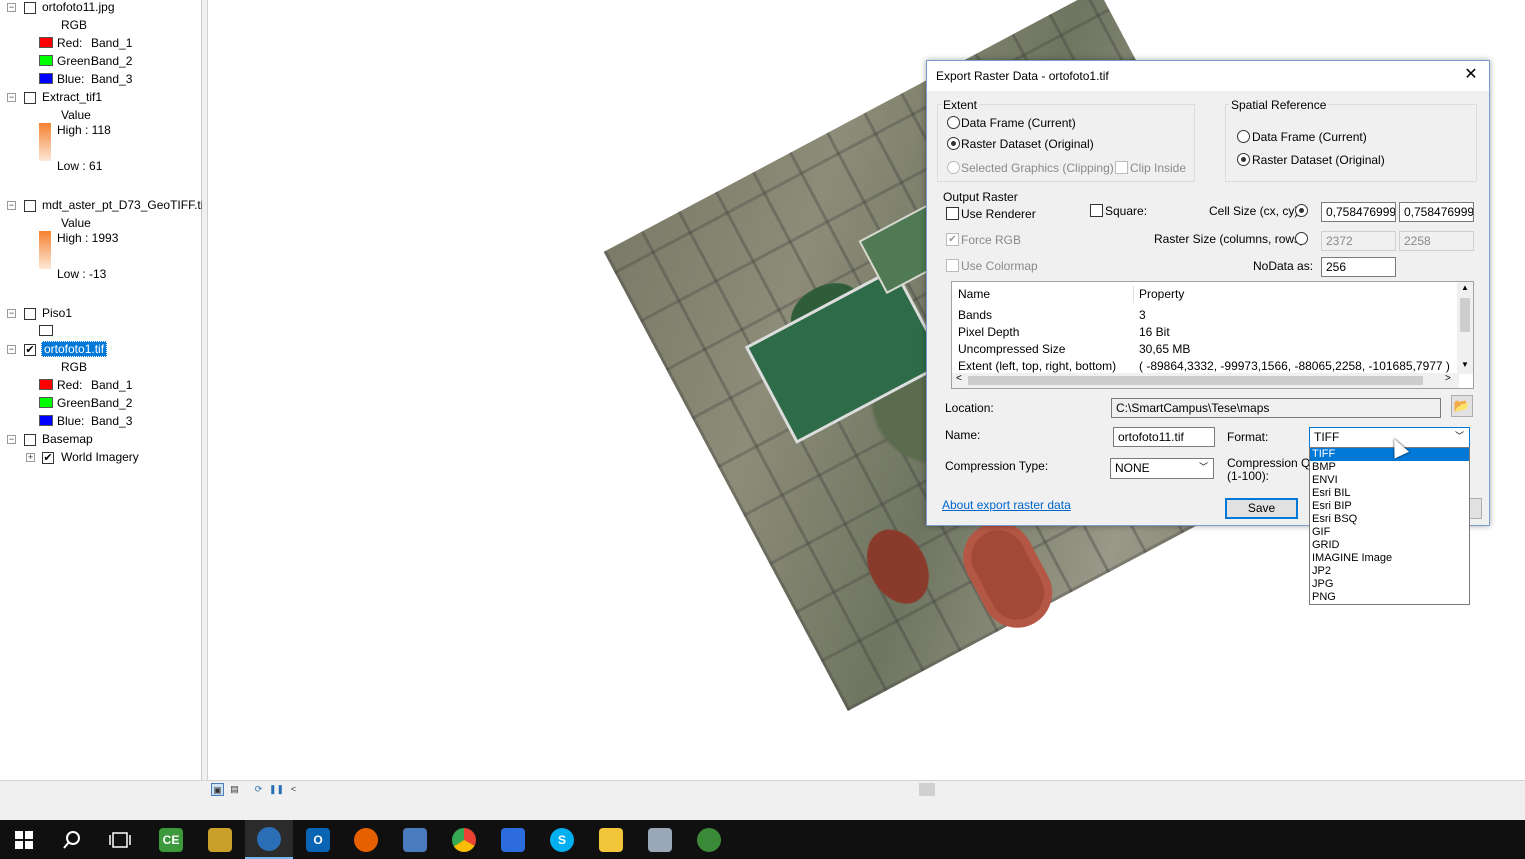 The height and width of the screenshot is (859, 1525). Describe the element at coordinates (1471, 75) in the screenshot. I see `close-icon: ✕` at that location.